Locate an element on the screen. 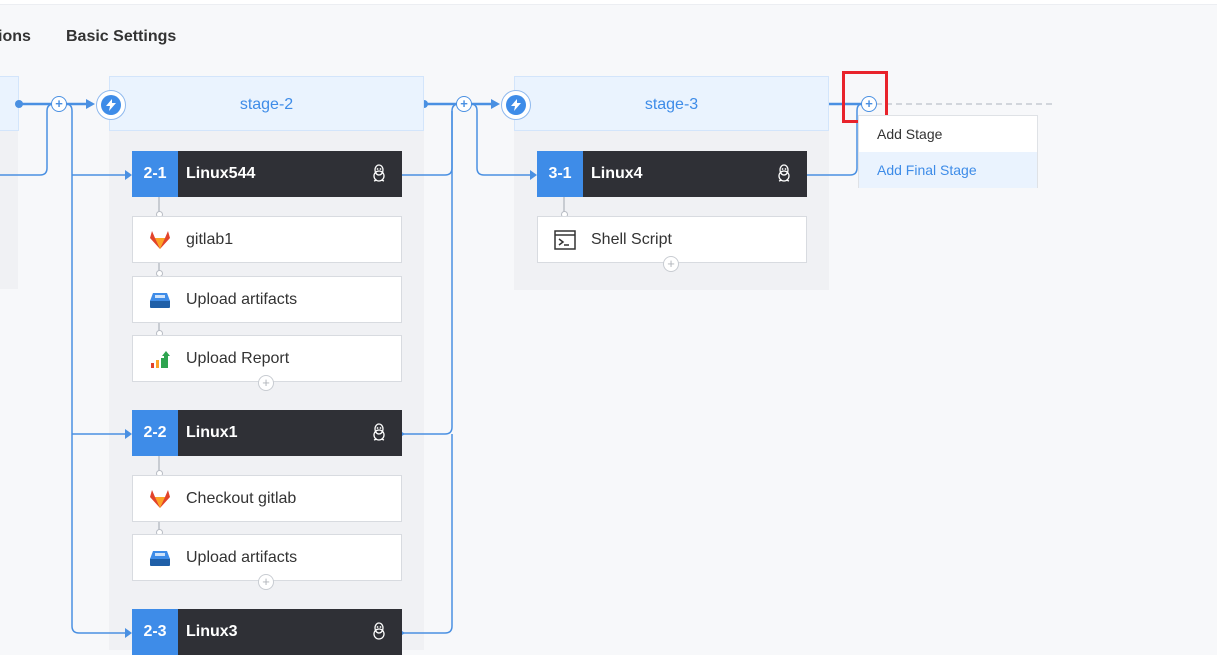 The image size is (1217, 655). shell-script-icon is located at coordinates (565, 240).